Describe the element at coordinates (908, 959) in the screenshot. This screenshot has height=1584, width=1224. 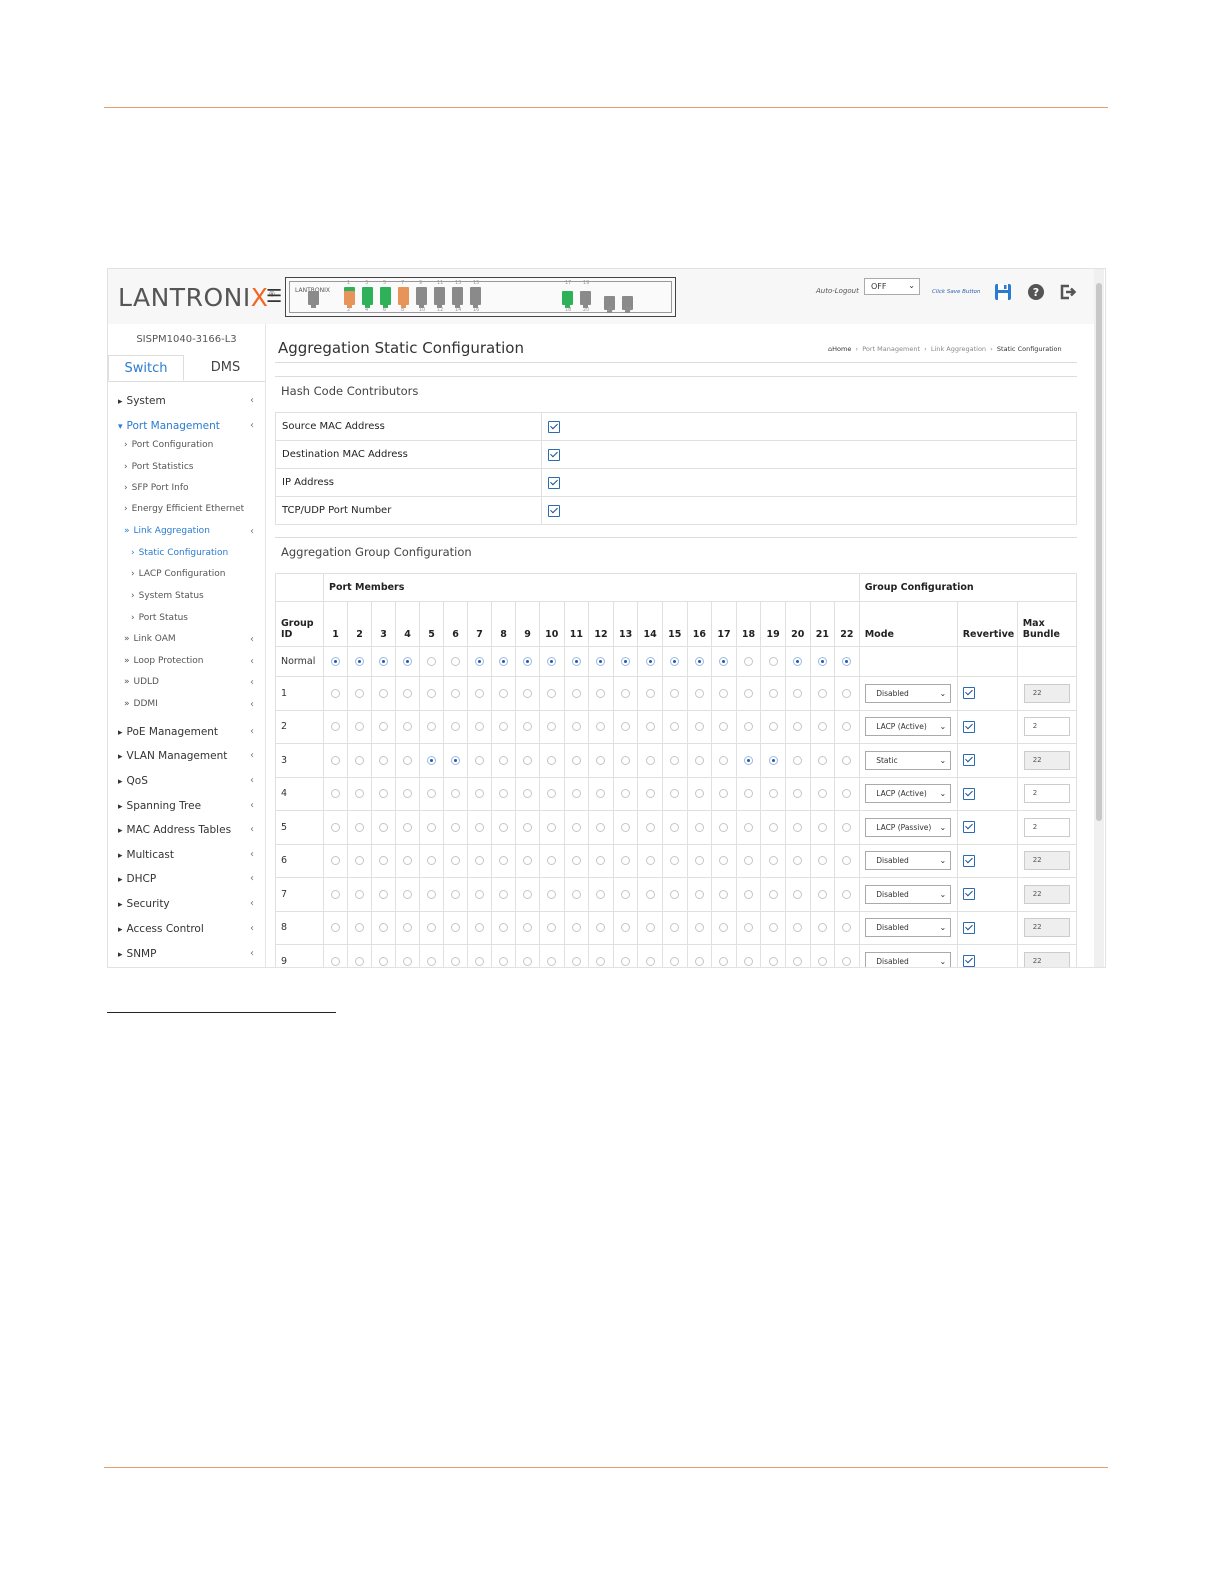
I see `mode-select: Disabled ⌄` at that location.